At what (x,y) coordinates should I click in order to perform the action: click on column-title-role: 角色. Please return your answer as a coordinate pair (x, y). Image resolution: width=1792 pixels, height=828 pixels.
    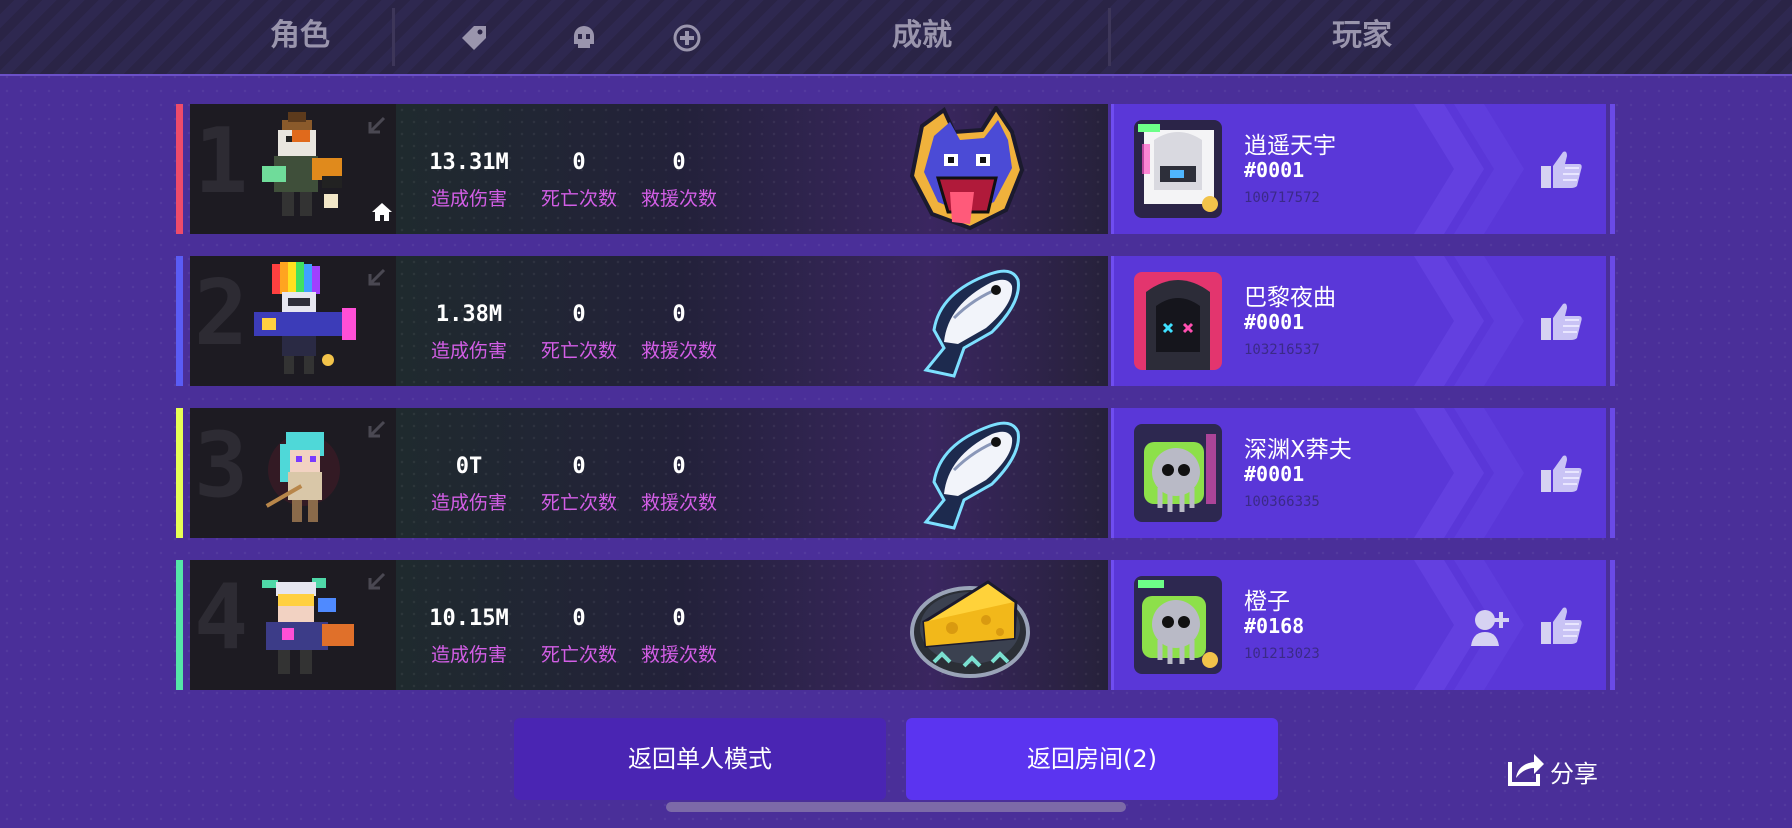
    Looking at the image, I should click on (300, 35).